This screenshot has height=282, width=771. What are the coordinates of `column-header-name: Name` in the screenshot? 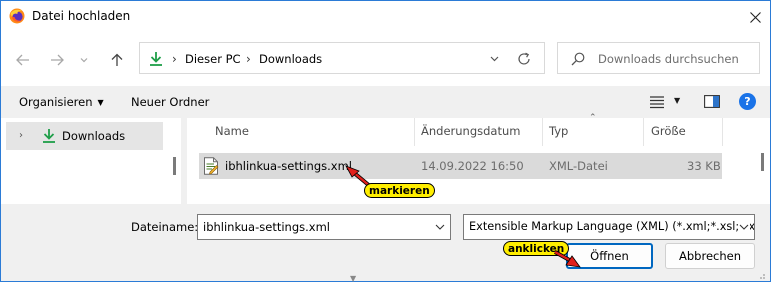 It's located at (232, 131).